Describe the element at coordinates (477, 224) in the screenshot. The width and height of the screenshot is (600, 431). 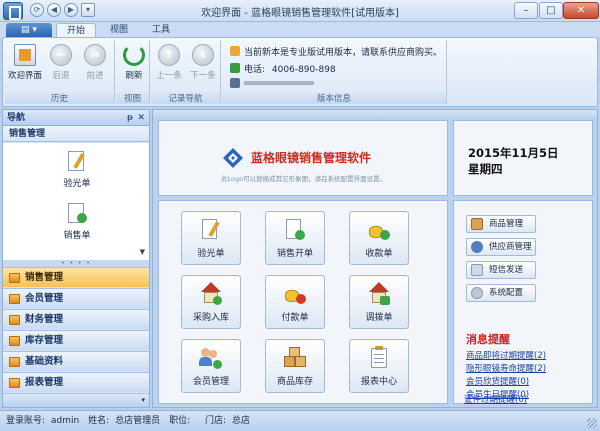
I see `box-icon` at that location.